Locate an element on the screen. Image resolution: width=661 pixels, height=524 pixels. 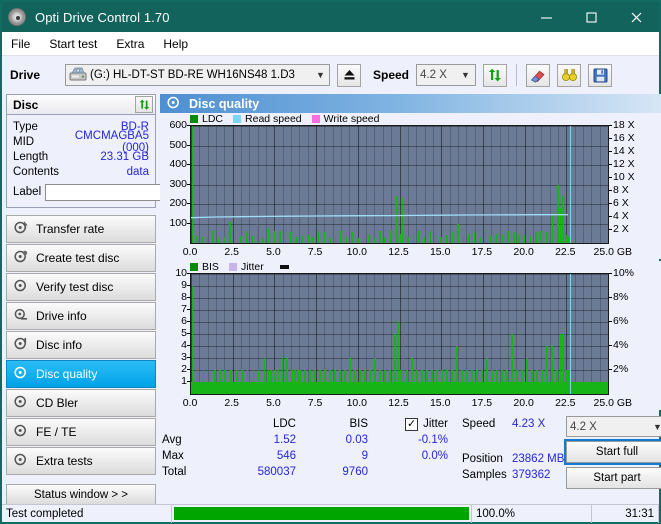
sidebar-item-cd-bler: CD Bler is located at coordinates (81, 403).